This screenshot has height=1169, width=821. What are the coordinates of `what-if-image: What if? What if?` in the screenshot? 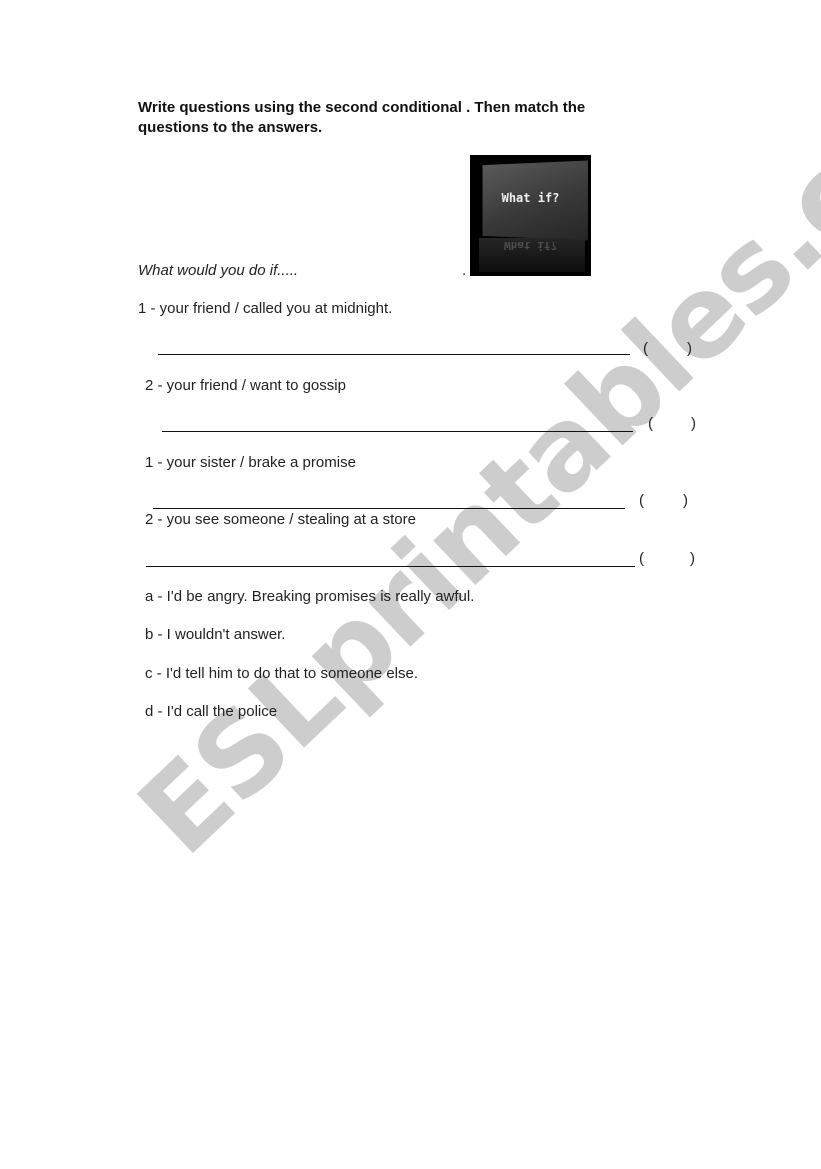 It's located at (530, 215).